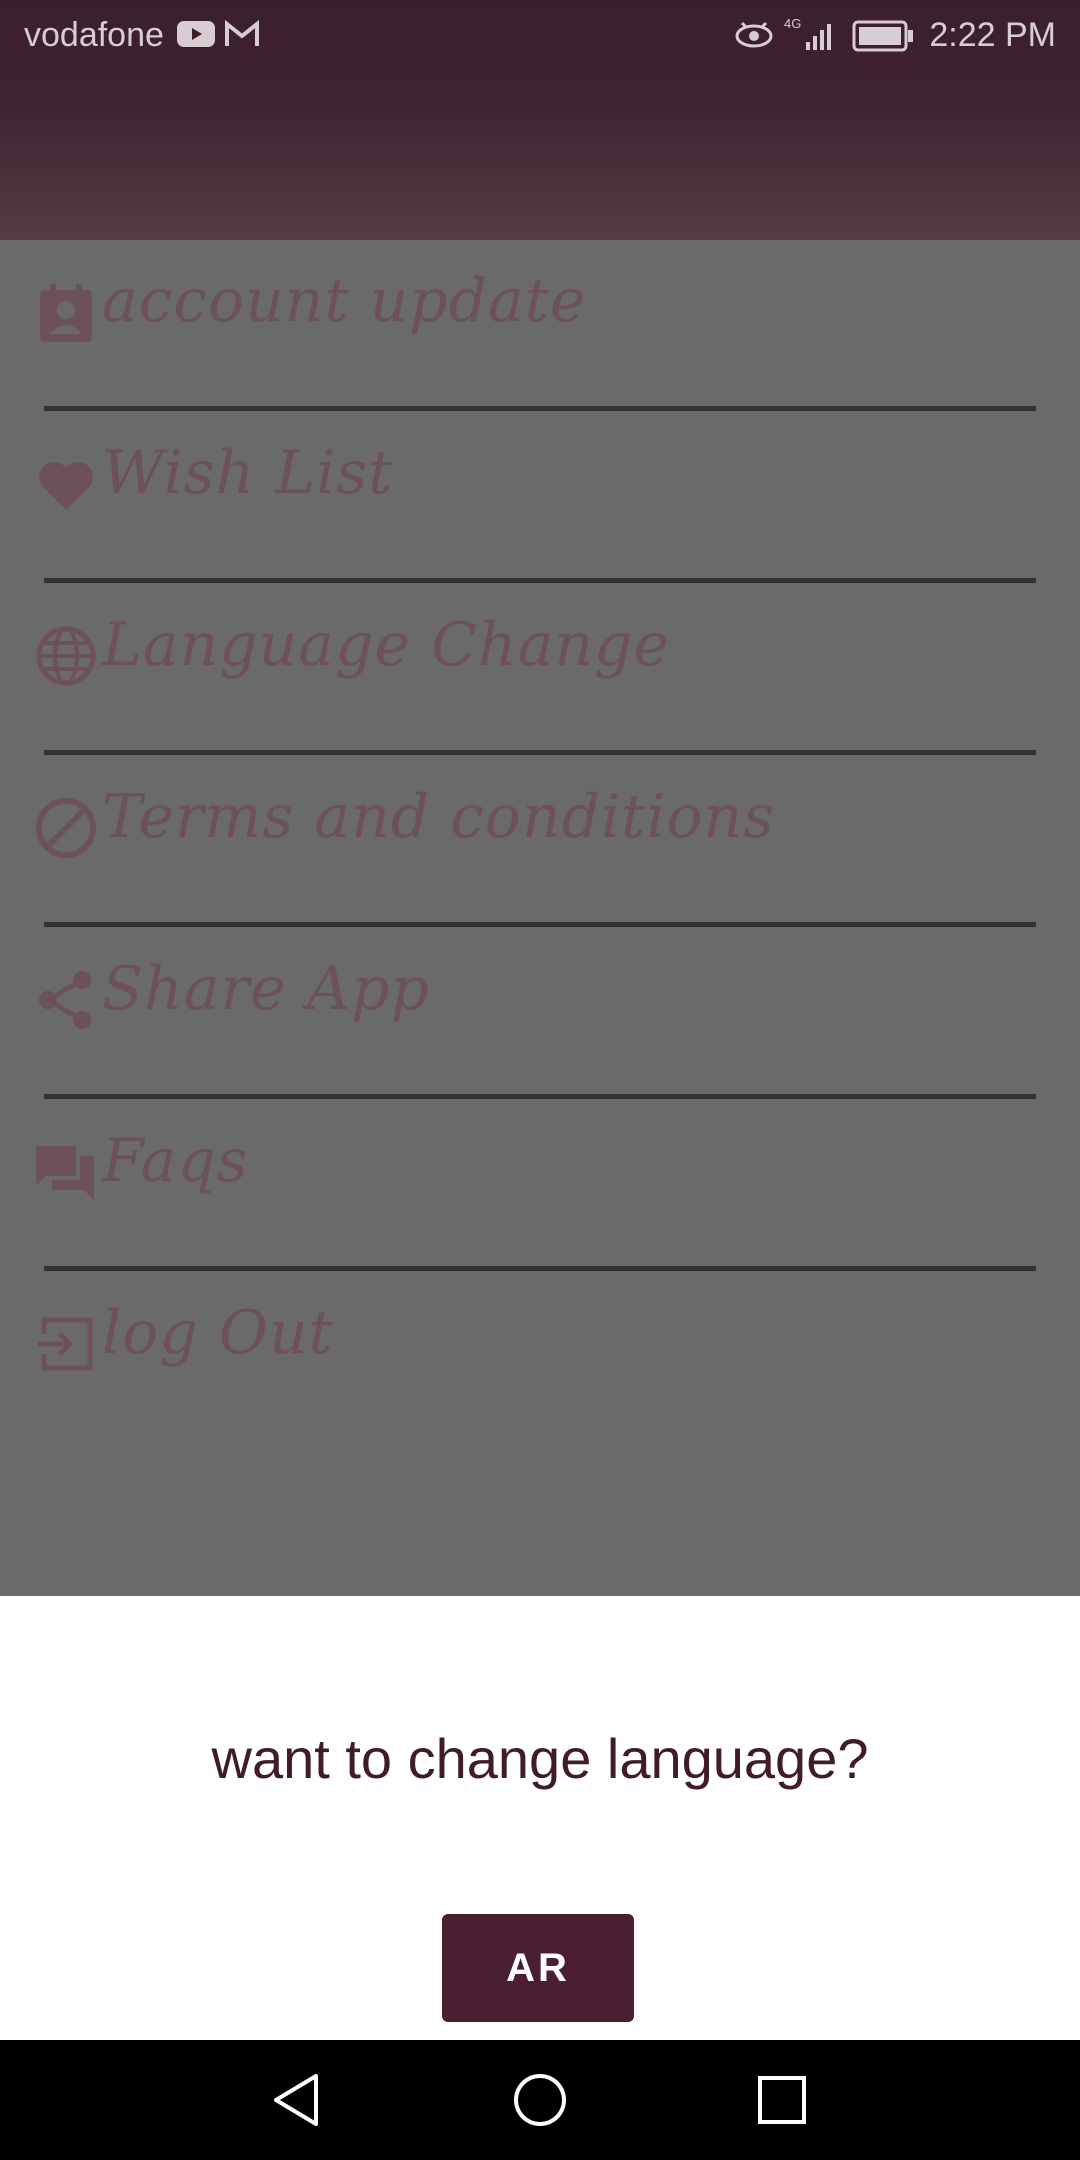 This screenshot has width=1080, height=2160. What do you see at coordinates (266, 989) in the screenshot?
I see `menu-item-label: Share App` at bounding box center [266, 989].